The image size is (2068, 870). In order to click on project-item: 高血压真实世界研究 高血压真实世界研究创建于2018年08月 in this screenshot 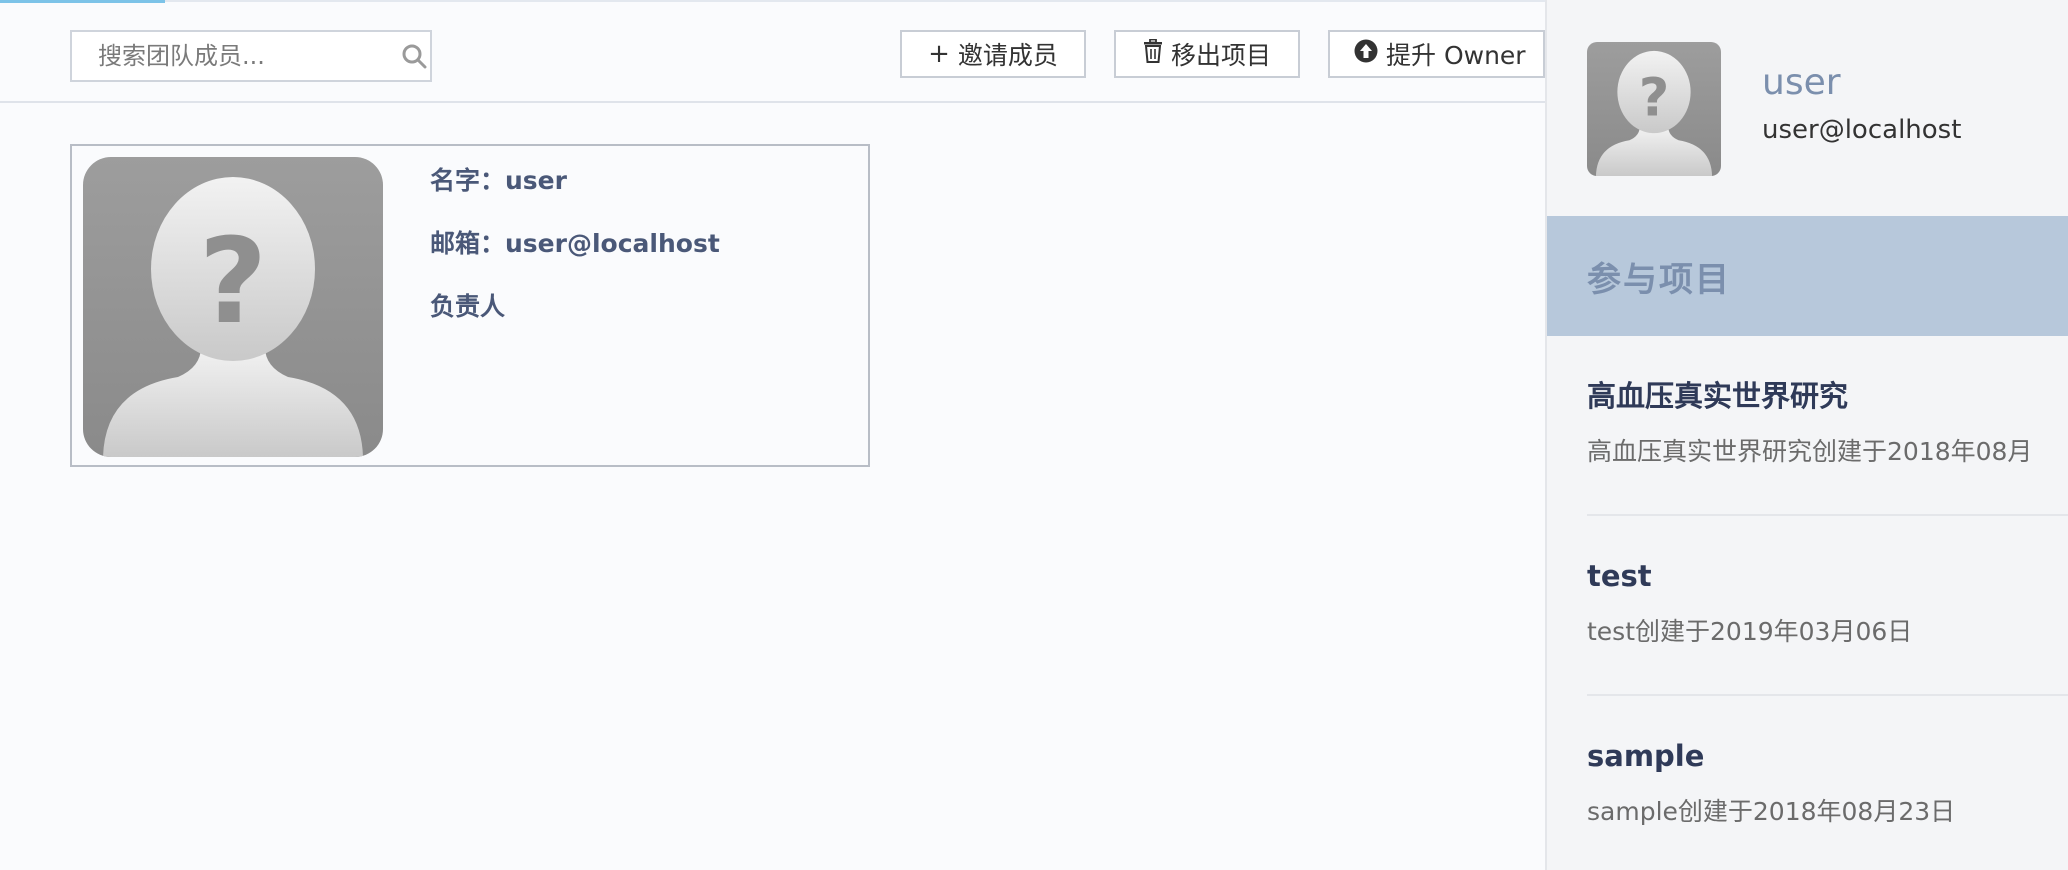, I will do `click(1827, 426)`.